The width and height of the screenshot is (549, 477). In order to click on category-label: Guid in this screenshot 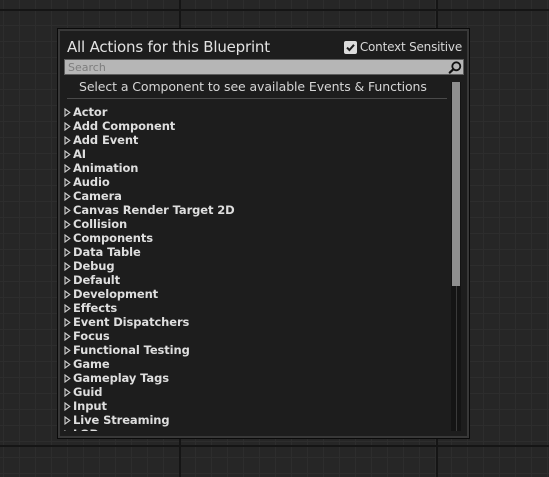, I will do `click(88, 392)`.